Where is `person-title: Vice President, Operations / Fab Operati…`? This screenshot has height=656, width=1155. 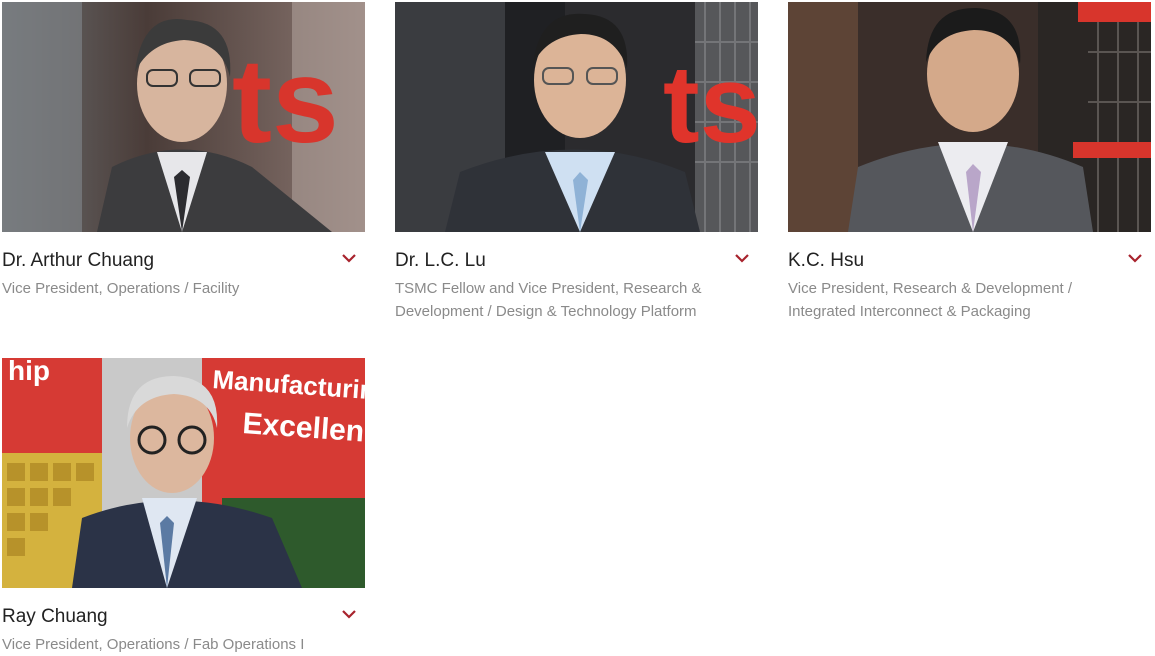
person-title: Vice President, Operations / Fab Operati… is located at coordinates (153, 644).